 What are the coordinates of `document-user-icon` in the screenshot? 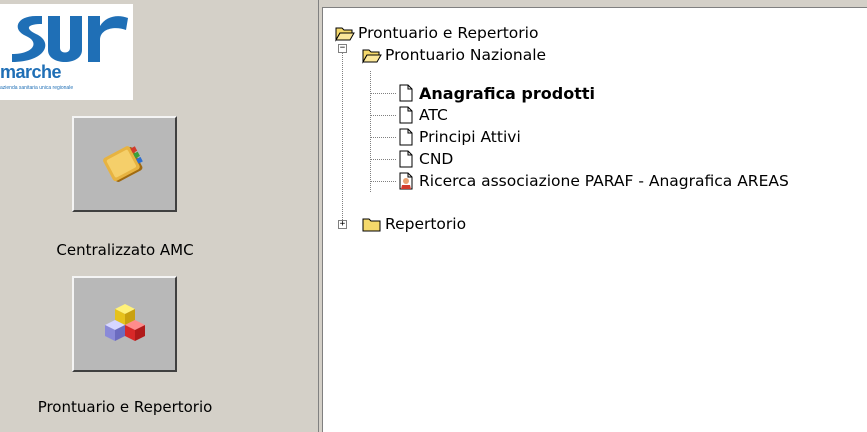 It's located at (406, 181).